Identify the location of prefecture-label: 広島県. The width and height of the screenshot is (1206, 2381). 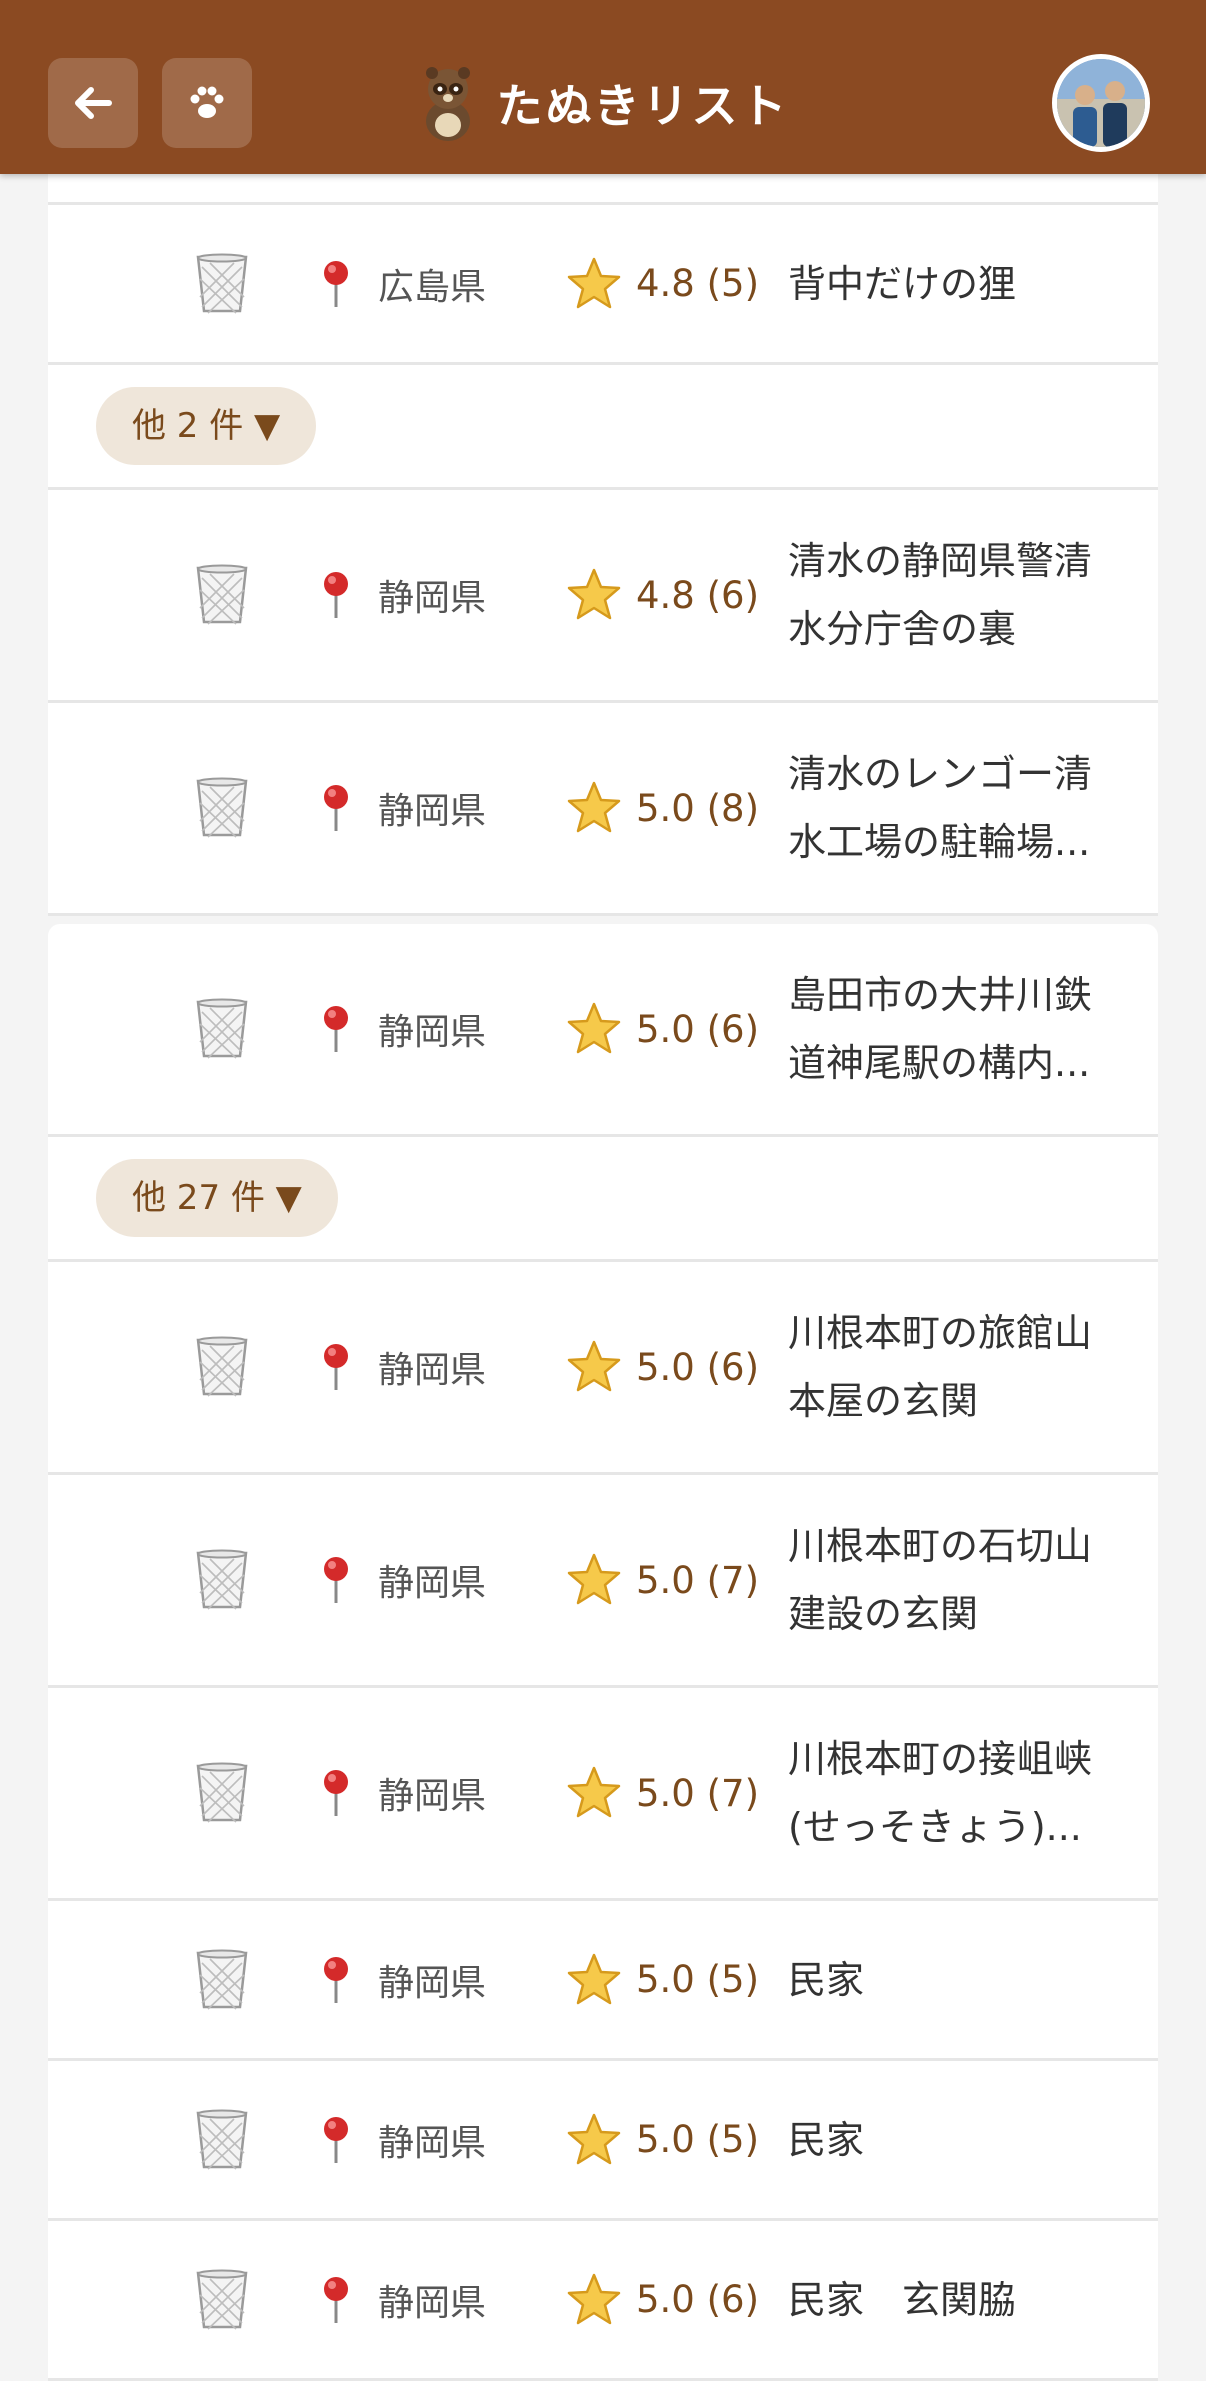
(432, 287).